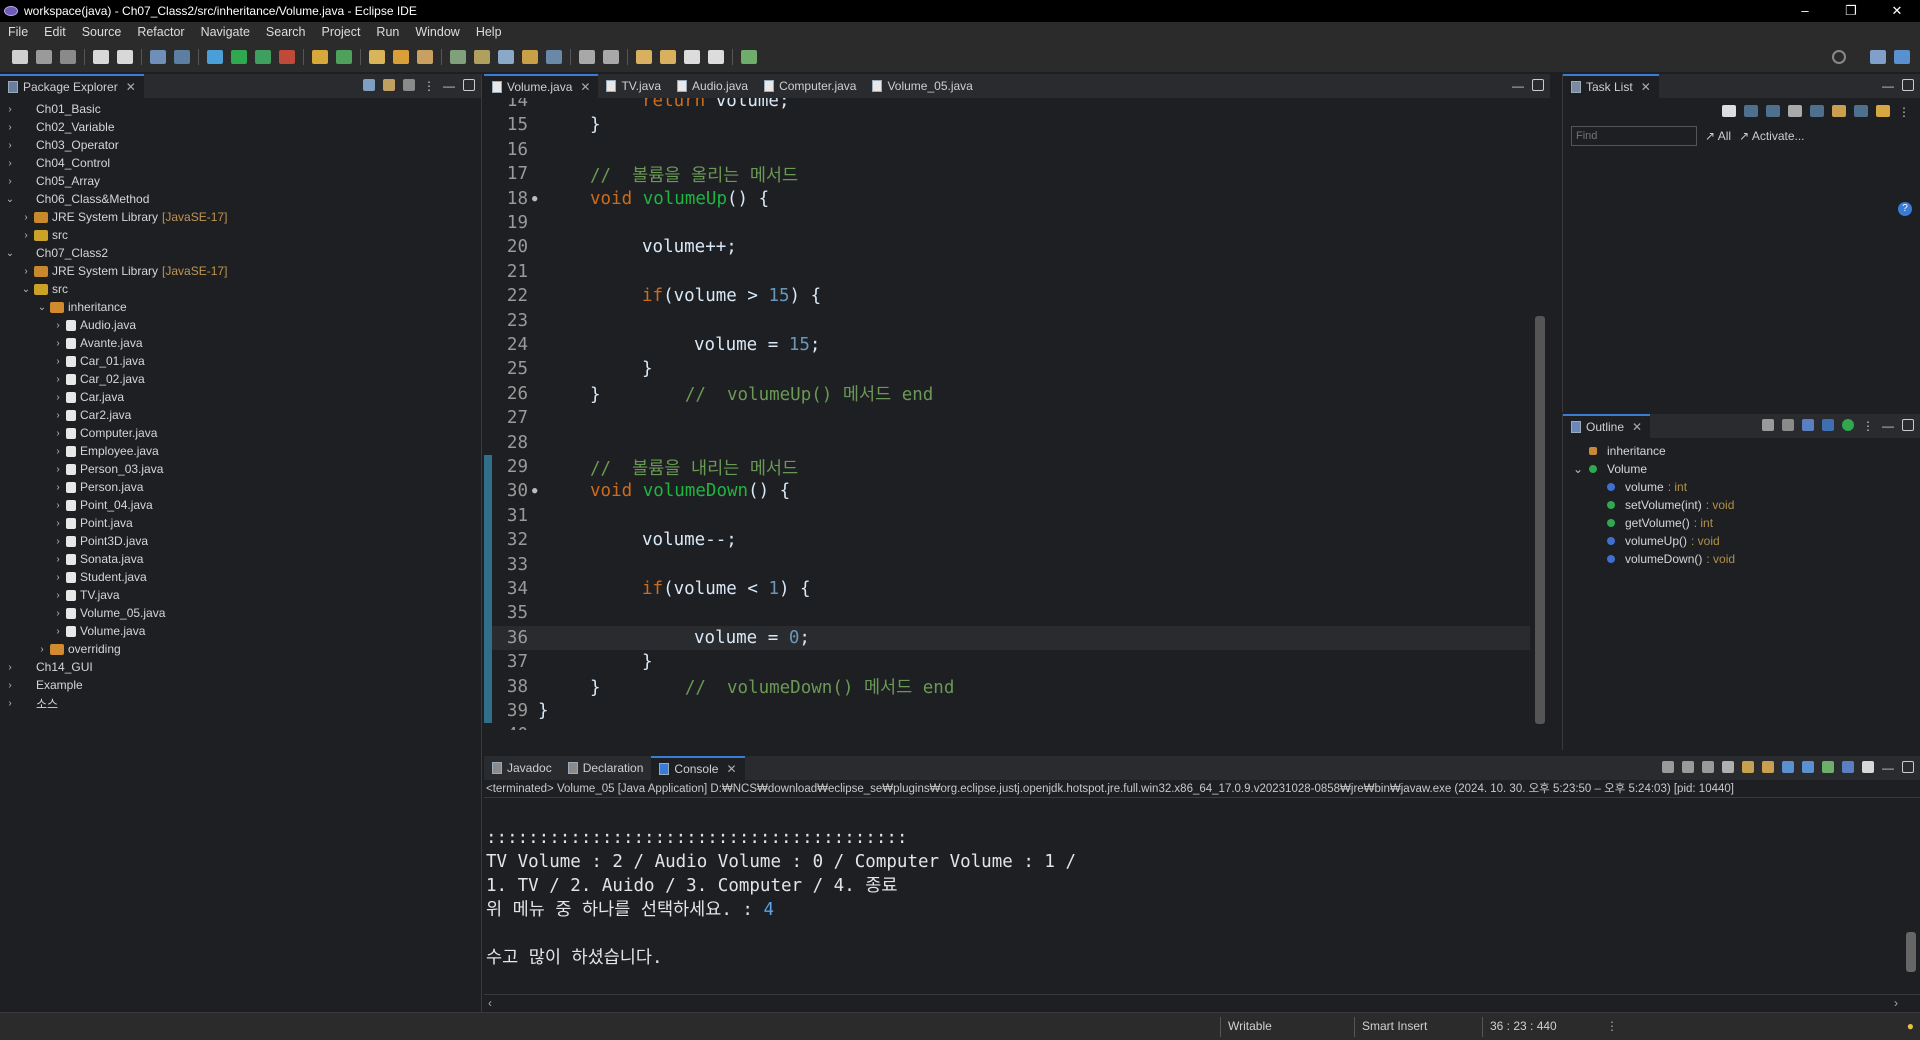 Image resolution: width=1920 pixels, height=1040 pixels. Describe the element at coordinates (240, 577) in the screenshot. I see `tree-item: › Student.java` at that location.